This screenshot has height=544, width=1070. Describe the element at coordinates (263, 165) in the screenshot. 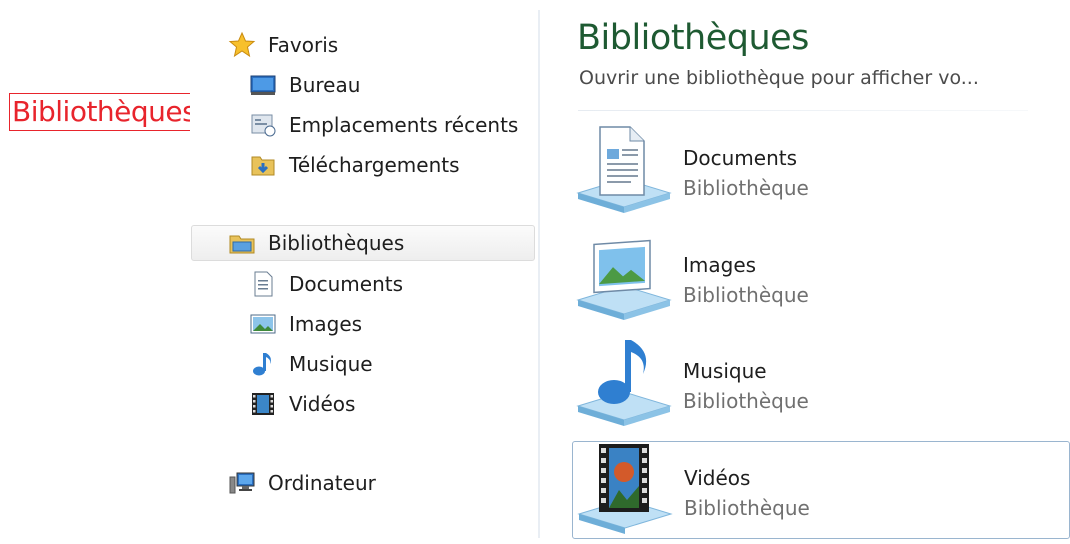

I see `downloads-icon` at that location.